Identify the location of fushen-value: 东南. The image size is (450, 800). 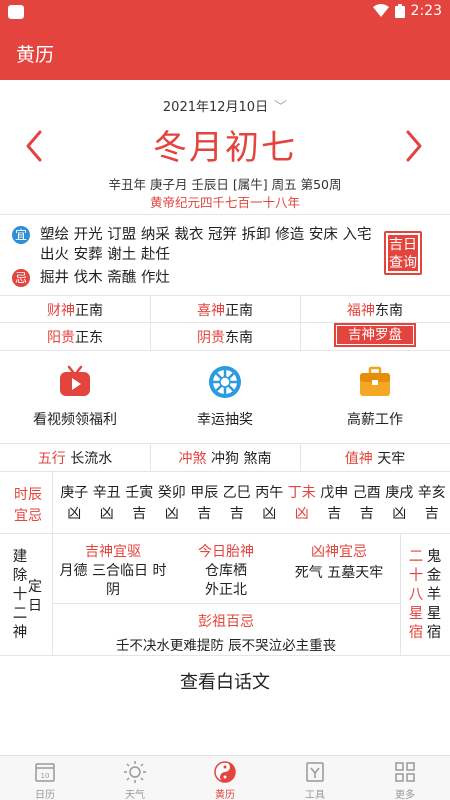
(389, 311).